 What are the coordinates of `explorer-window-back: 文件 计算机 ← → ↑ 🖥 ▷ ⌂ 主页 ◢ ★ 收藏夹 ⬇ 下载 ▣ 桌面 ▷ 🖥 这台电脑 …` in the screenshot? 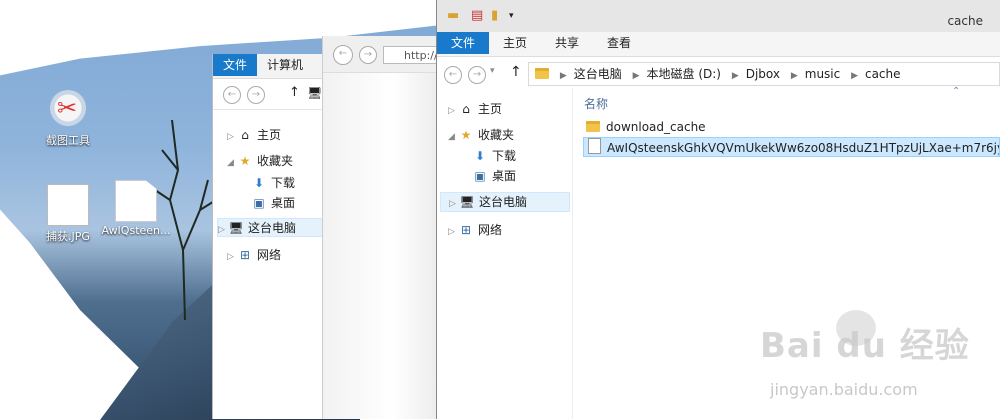 It's located at (272, 236).